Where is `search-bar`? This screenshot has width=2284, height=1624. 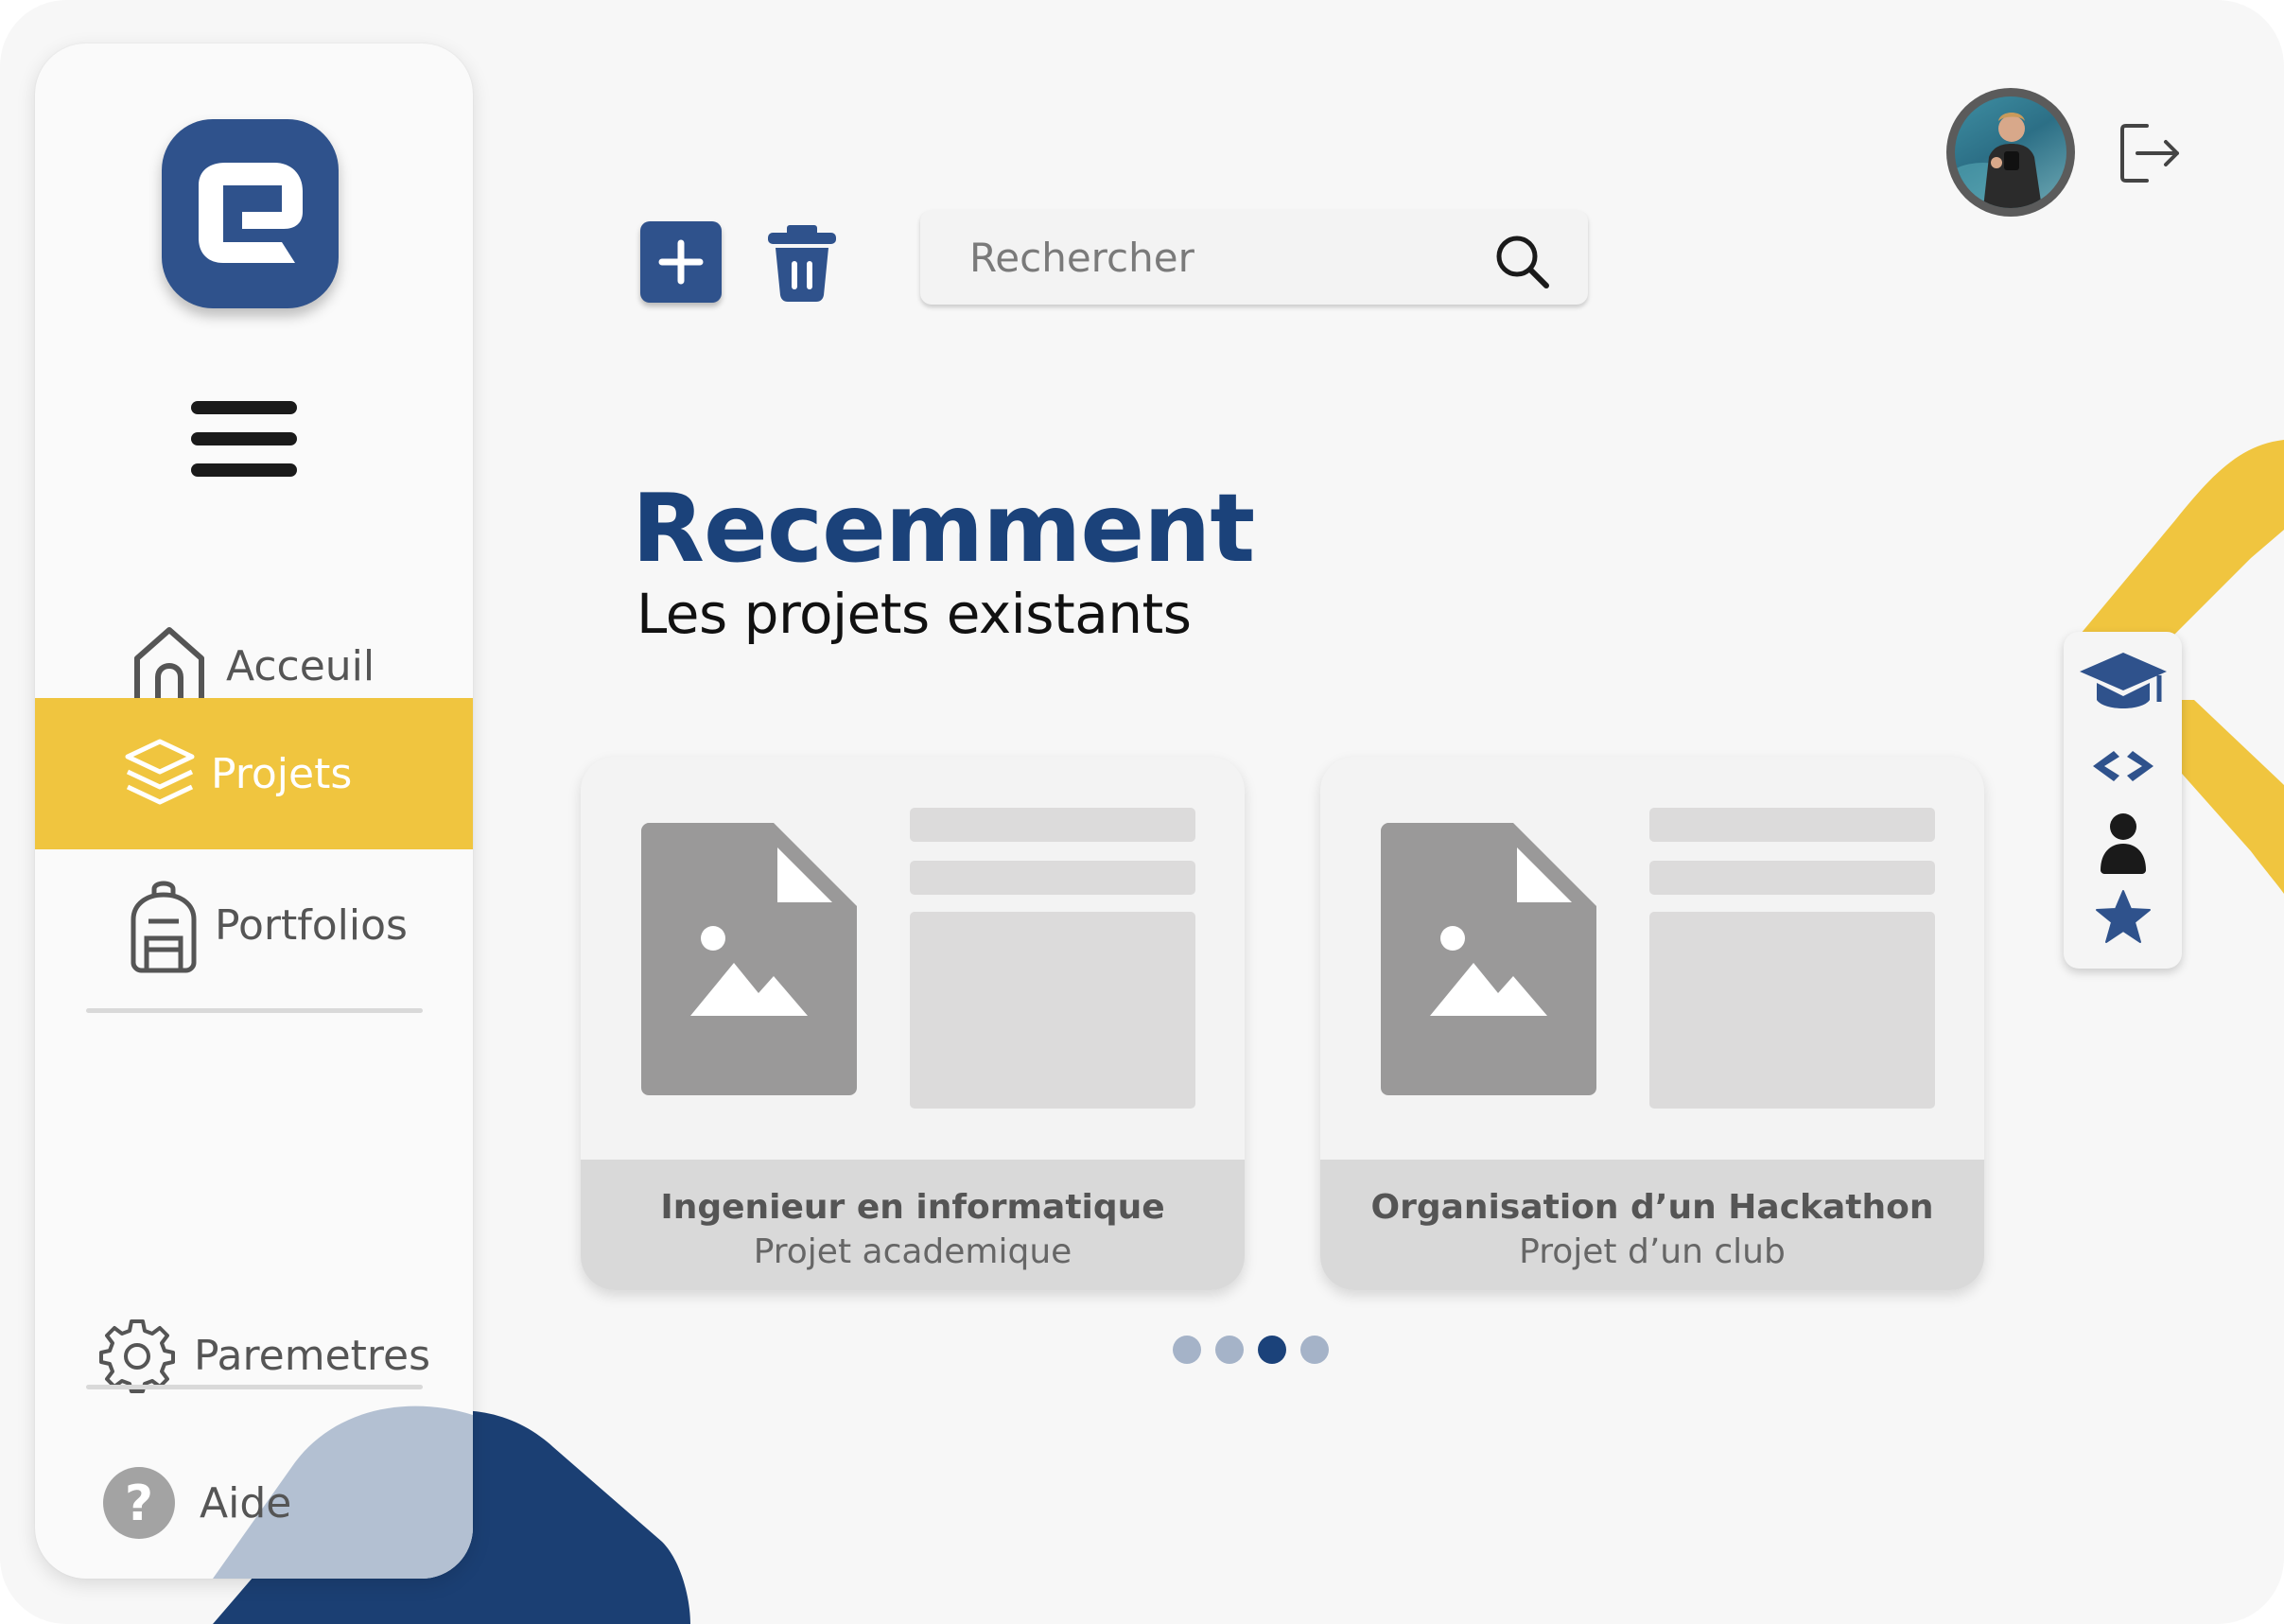
search-bar is located at coordinates (1254, 257).